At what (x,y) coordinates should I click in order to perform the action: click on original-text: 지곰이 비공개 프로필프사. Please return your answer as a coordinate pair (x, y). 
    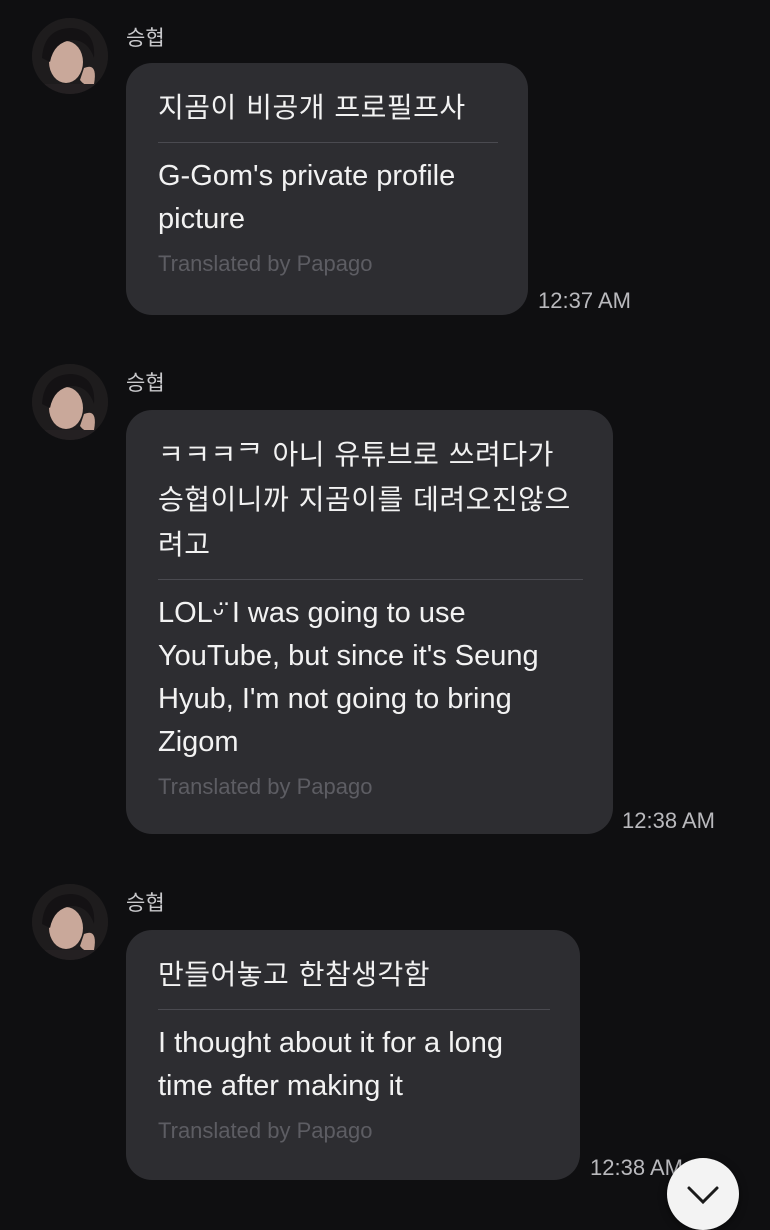
    Looking at the image, I should click on (312, 107).